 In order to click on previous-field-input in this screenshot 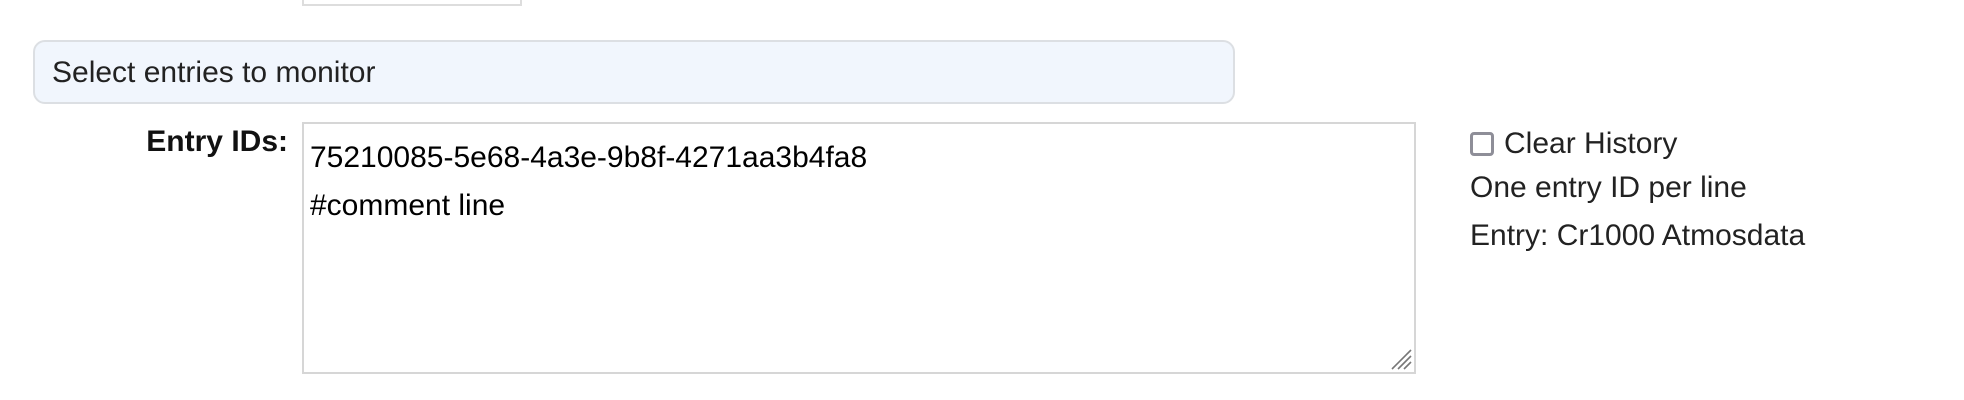, I will do `click(412, 3)`.